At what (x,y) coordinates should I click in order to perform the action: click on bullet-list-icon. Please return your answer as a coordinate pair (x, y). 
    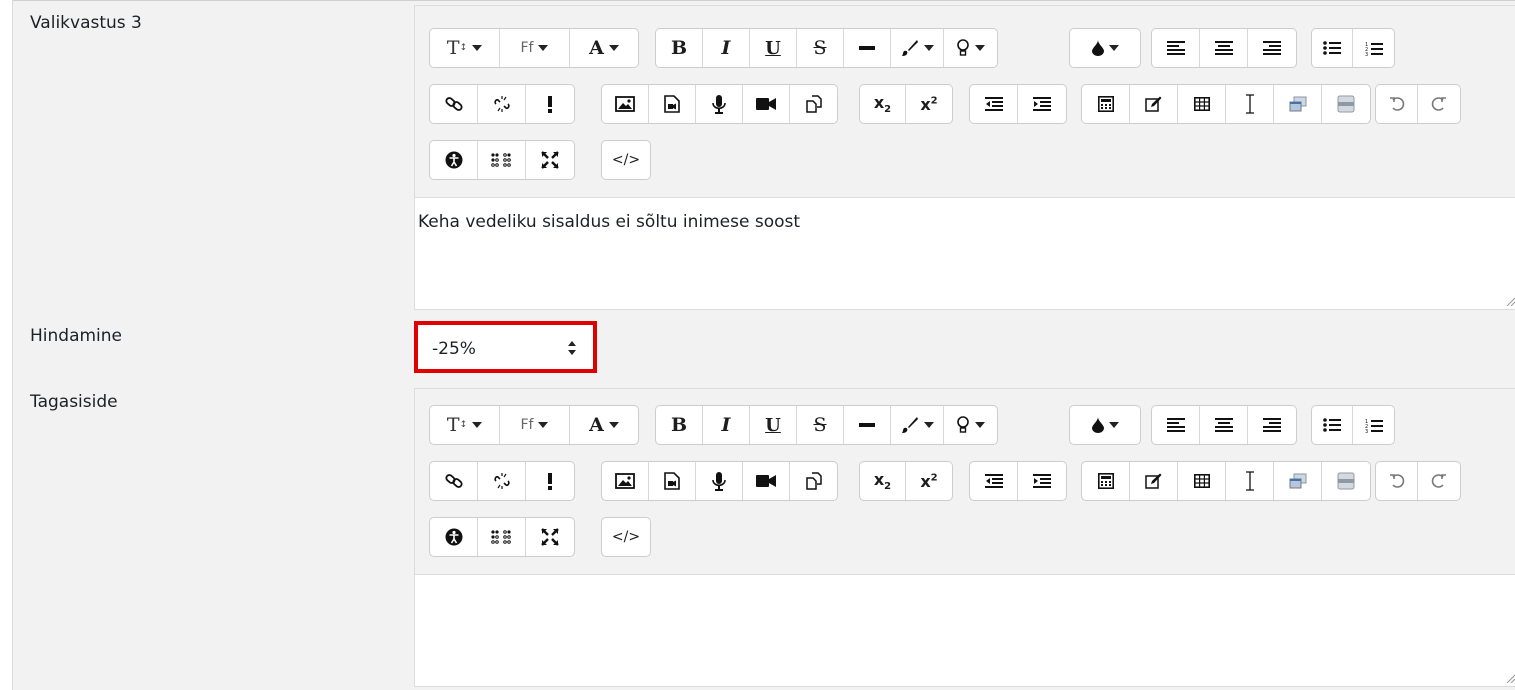
    Looking at the image, I should click on (1332, 425).